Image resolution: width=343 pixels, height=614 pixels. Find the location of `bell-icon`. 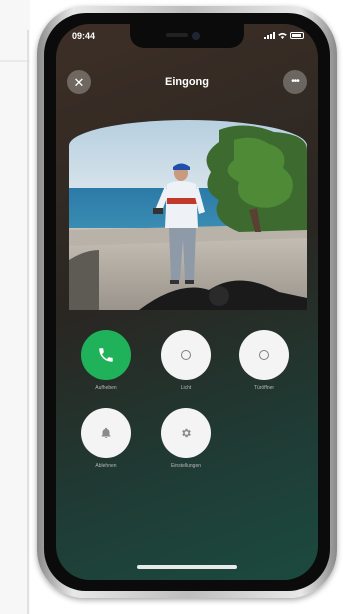

bell-icon is located at coordinates (106, 432).